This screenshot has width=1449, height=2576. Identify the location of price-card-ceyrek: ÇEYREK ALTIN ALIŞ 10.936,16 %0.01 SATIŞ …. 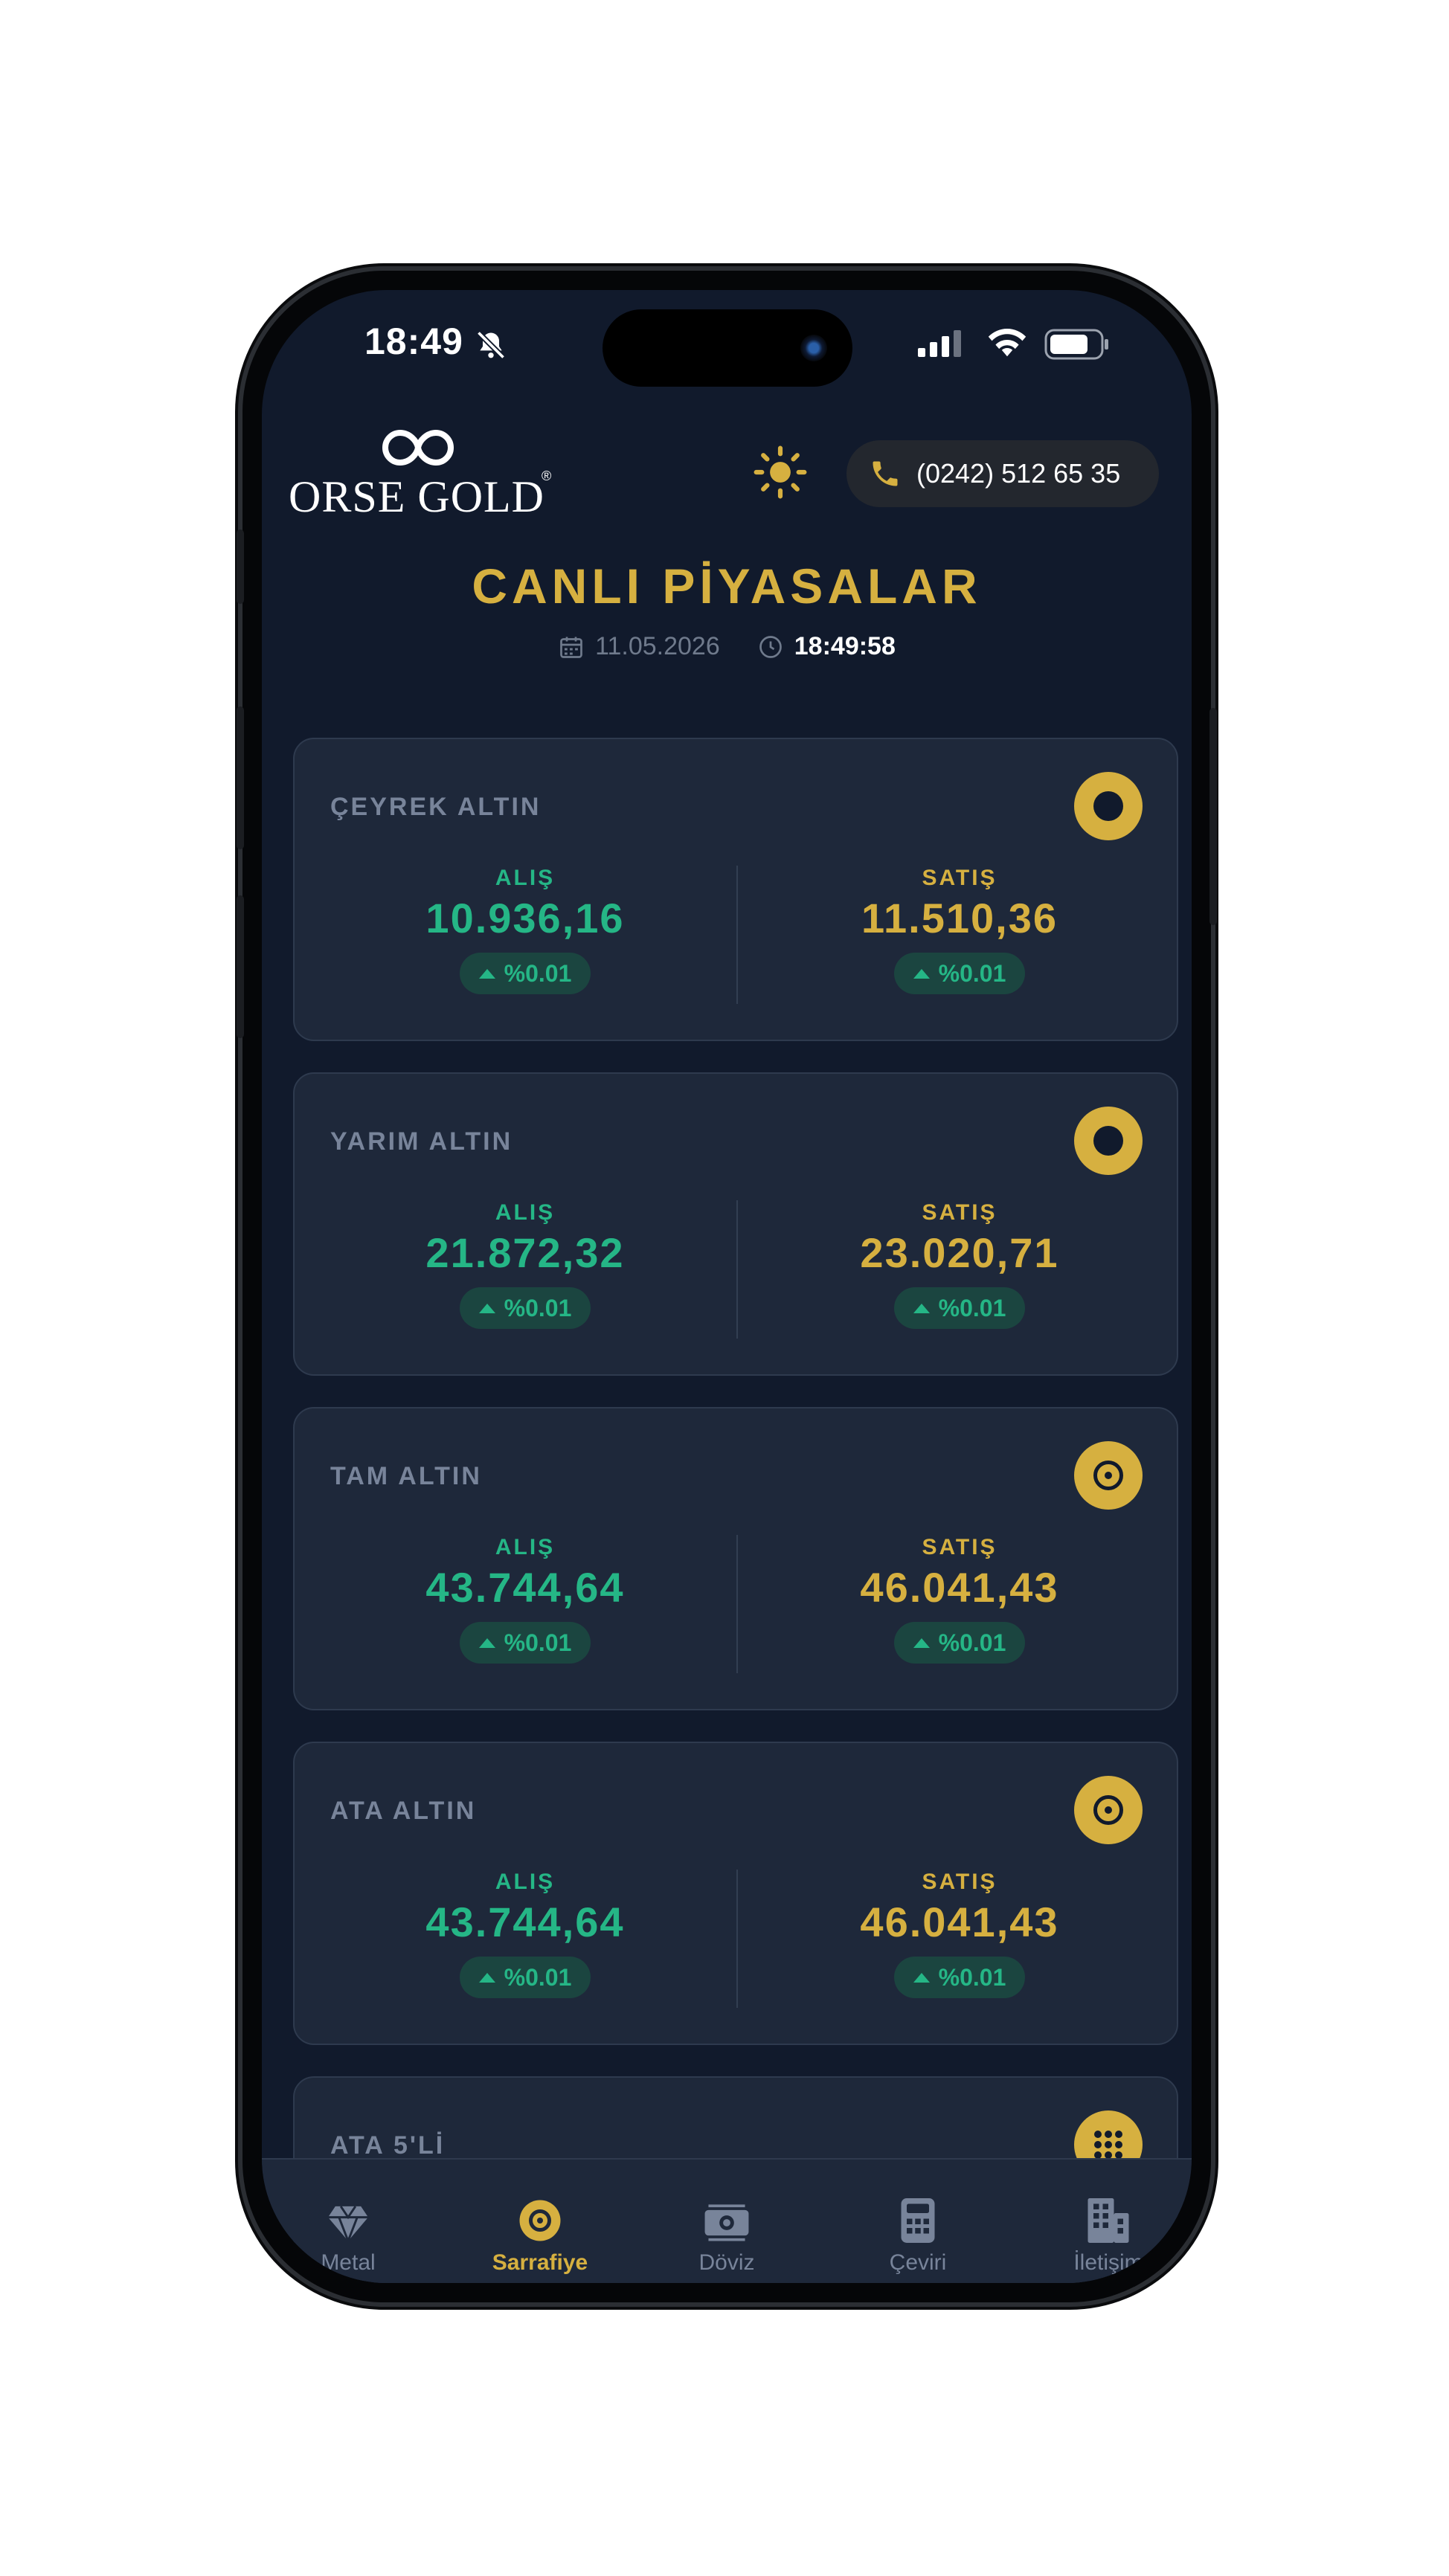
(735, 889).